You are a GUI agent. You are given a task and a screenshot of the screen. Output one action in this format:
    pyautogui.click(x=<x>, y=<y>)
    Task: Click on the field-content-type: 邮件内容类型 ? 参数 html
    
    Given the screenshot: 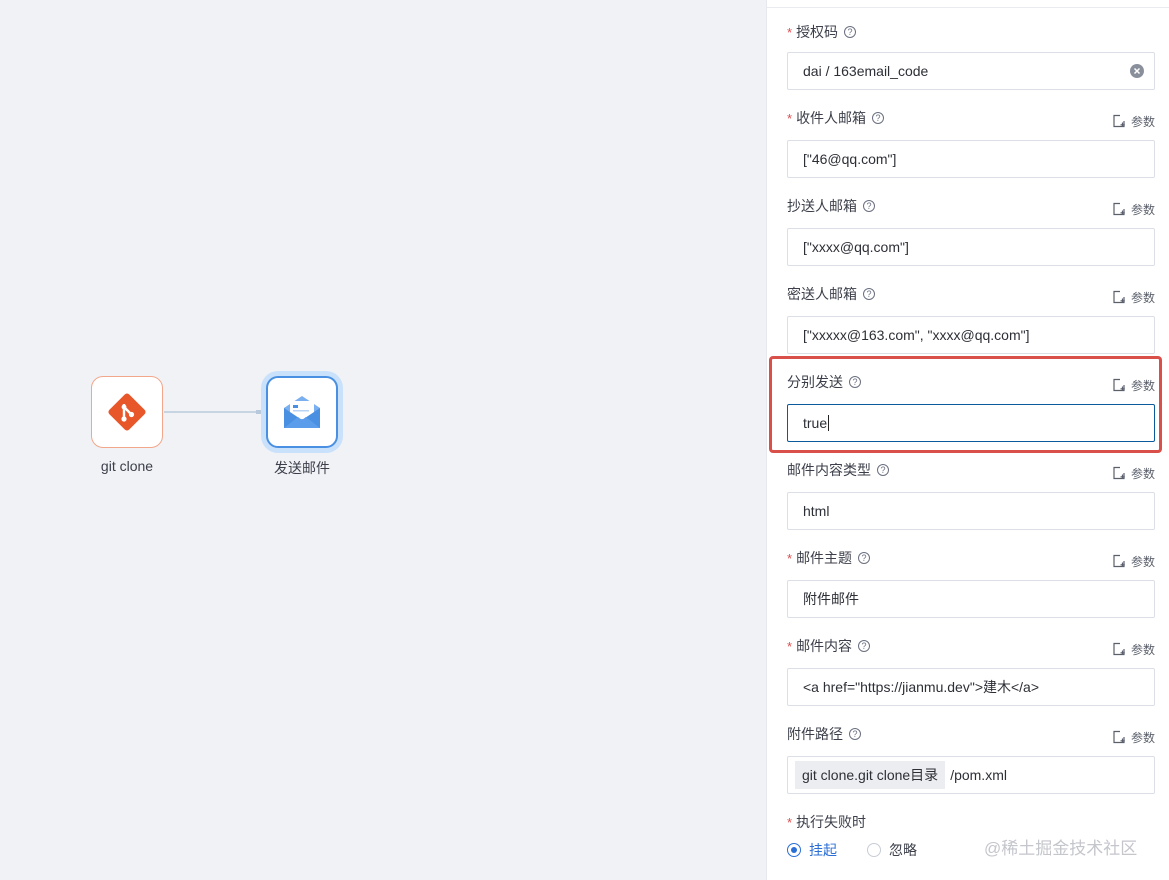 What is the action you would take?
    pyautogui.click(x=971, y=495)
    